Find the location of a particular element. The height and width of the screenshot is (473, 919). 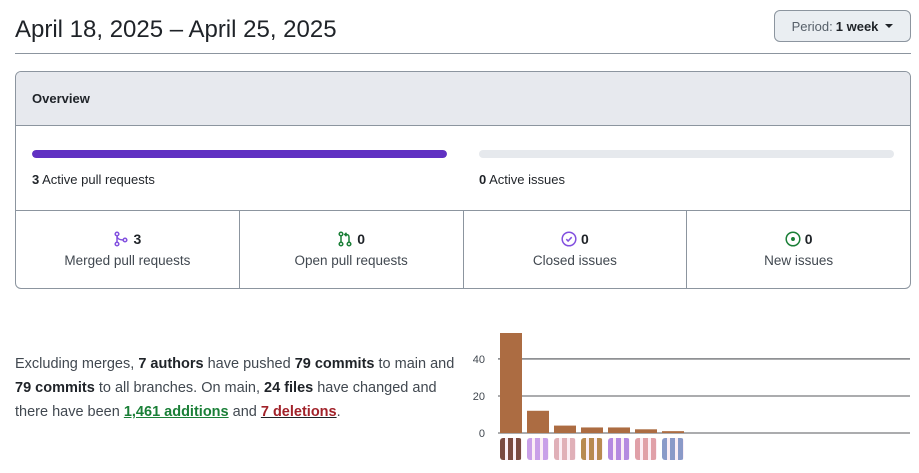

stat-merged-top: 3 is located at coordinates (127, 239).